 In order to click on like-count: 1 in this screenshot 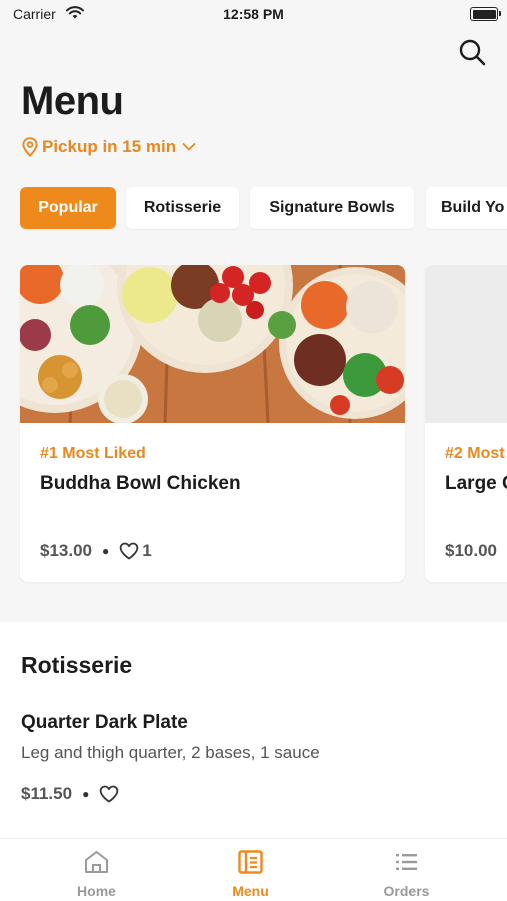, I will do `click(147, 550)`.